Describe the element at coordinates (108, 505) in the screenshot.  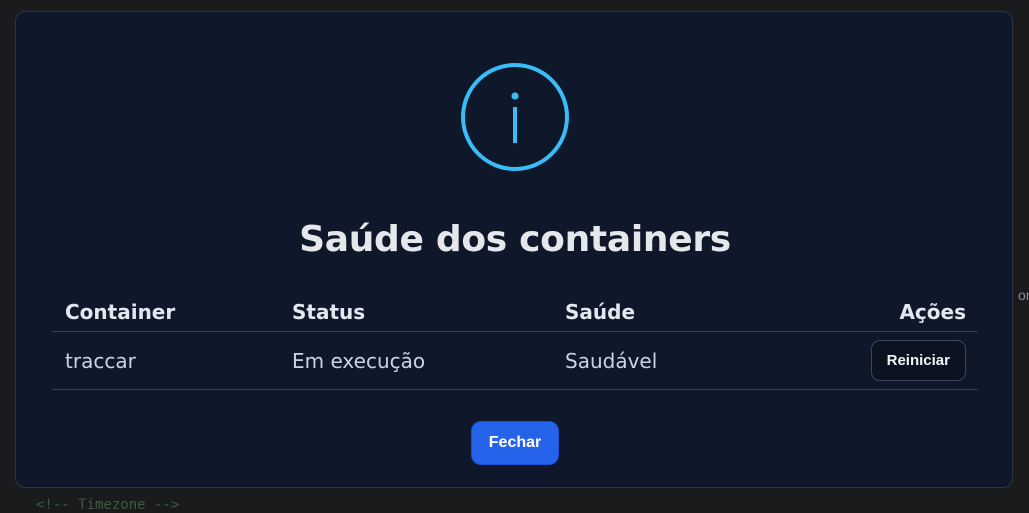
I see `background-code-fragment: <!-- Timezone -->` at that location.